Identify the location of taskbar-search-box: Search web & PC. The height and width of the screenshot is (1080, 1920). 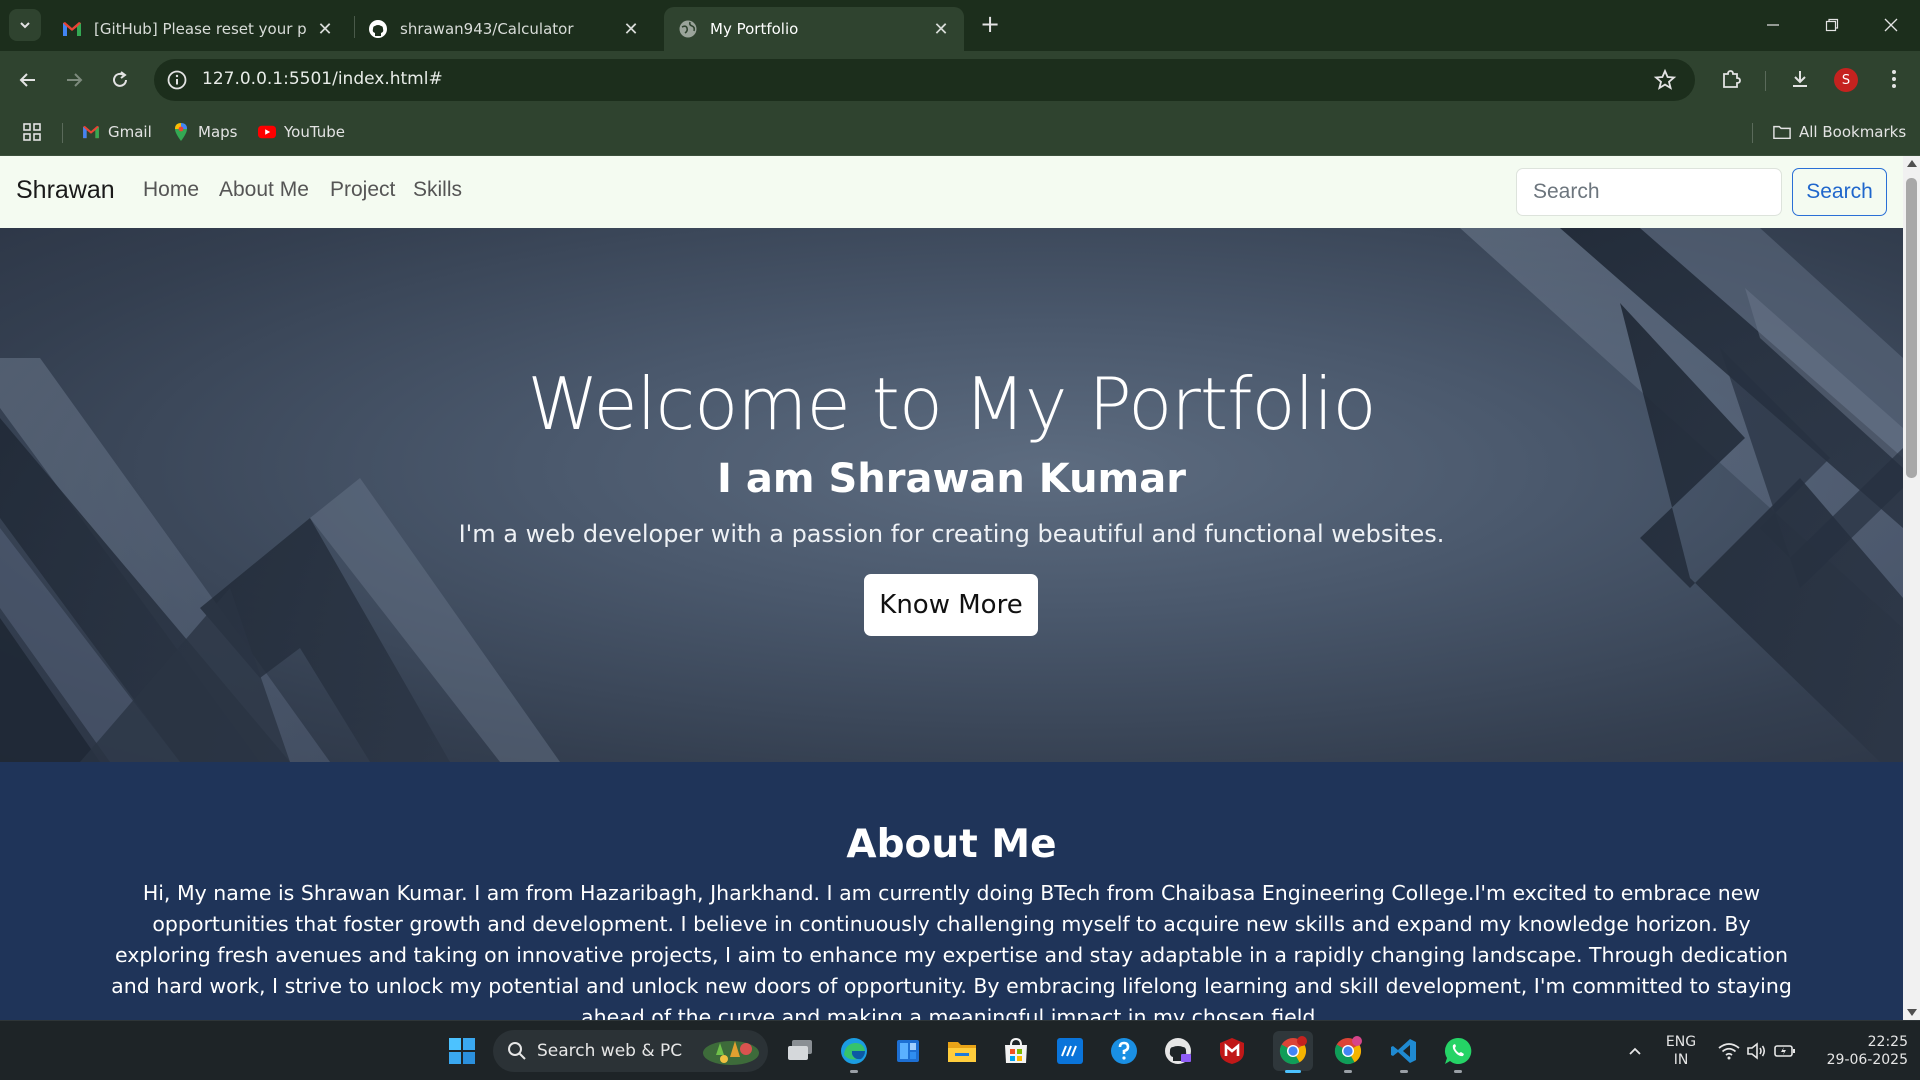
(630, 1051).